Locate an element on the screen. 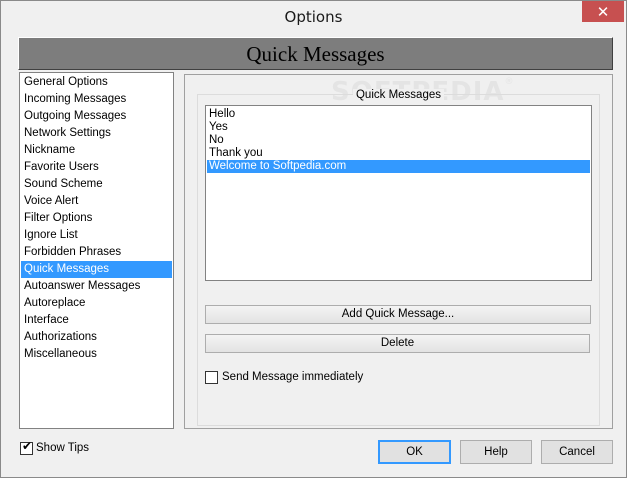 The width and height of the screenshot is (627, 478). window-title: Options is located at coordinates (313, 17).